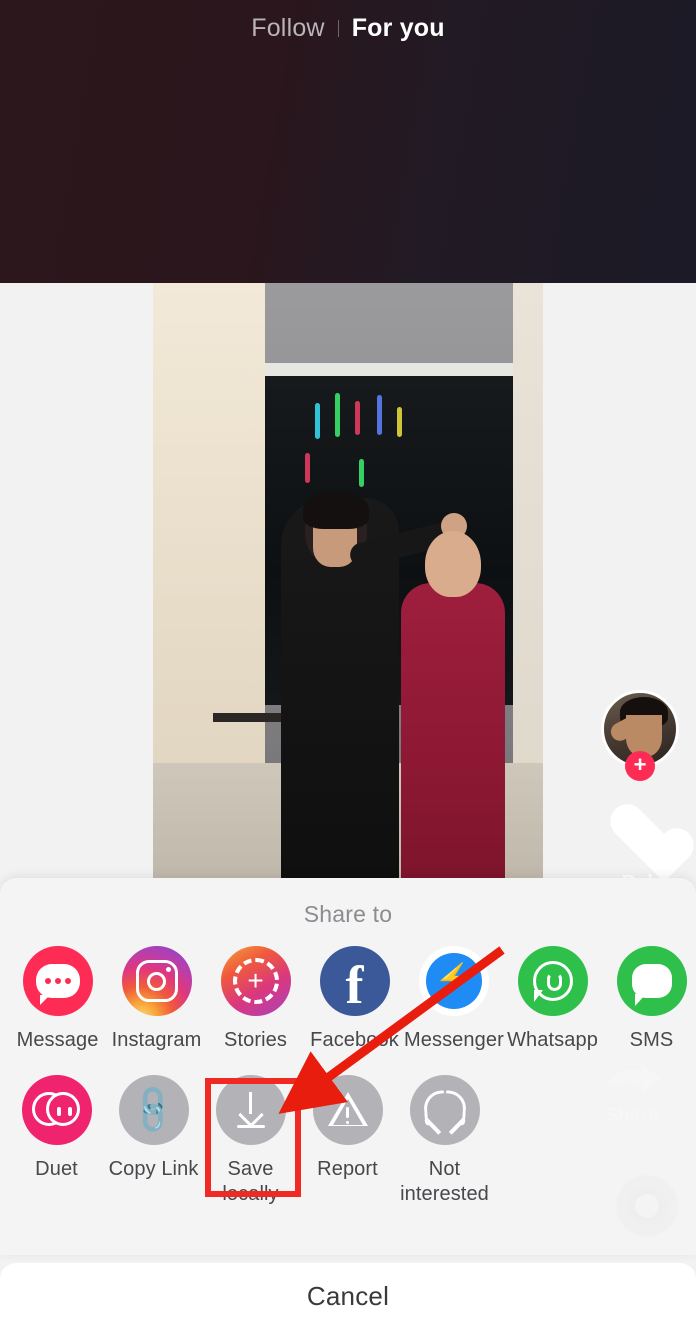  What do you see at coordinates (255, 981) in the screenshot?
I see `stories-icon: +` at bounding box center [255, 981].